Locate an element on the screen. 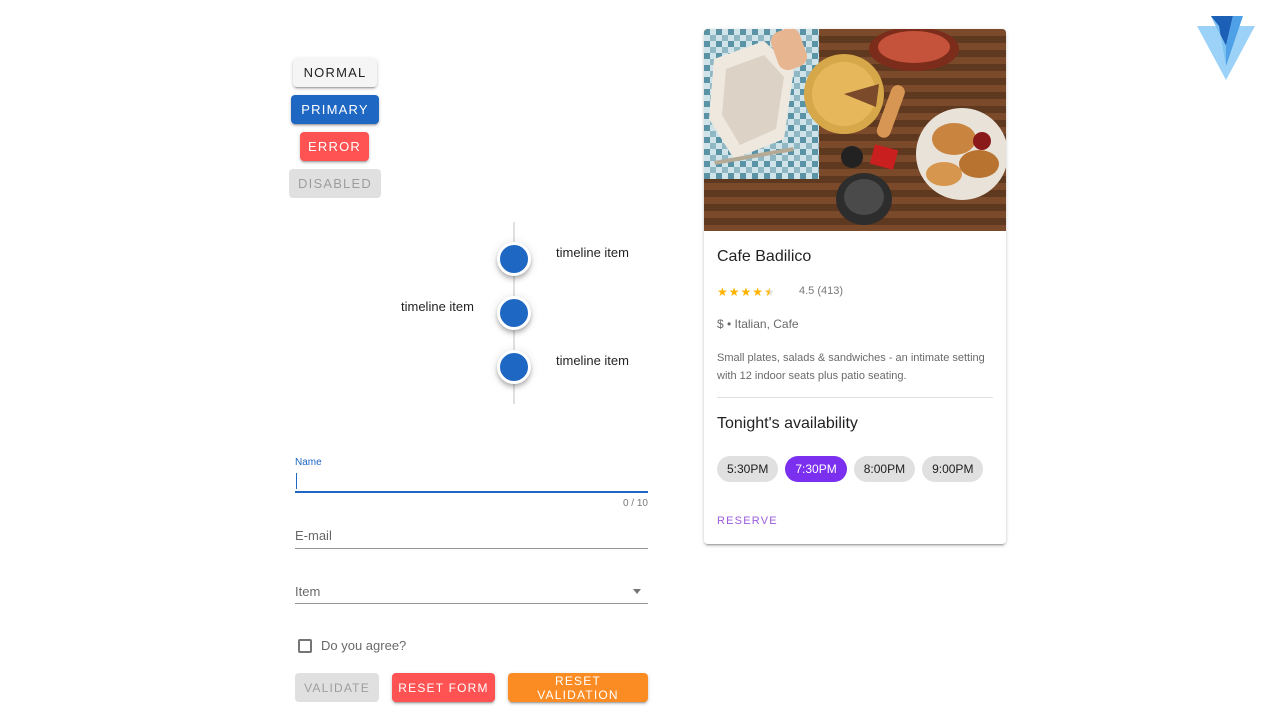 Image resolution: width=1280 pixels, height=720 pixels. email-field: E-mail is located at coordinates (471, 538).